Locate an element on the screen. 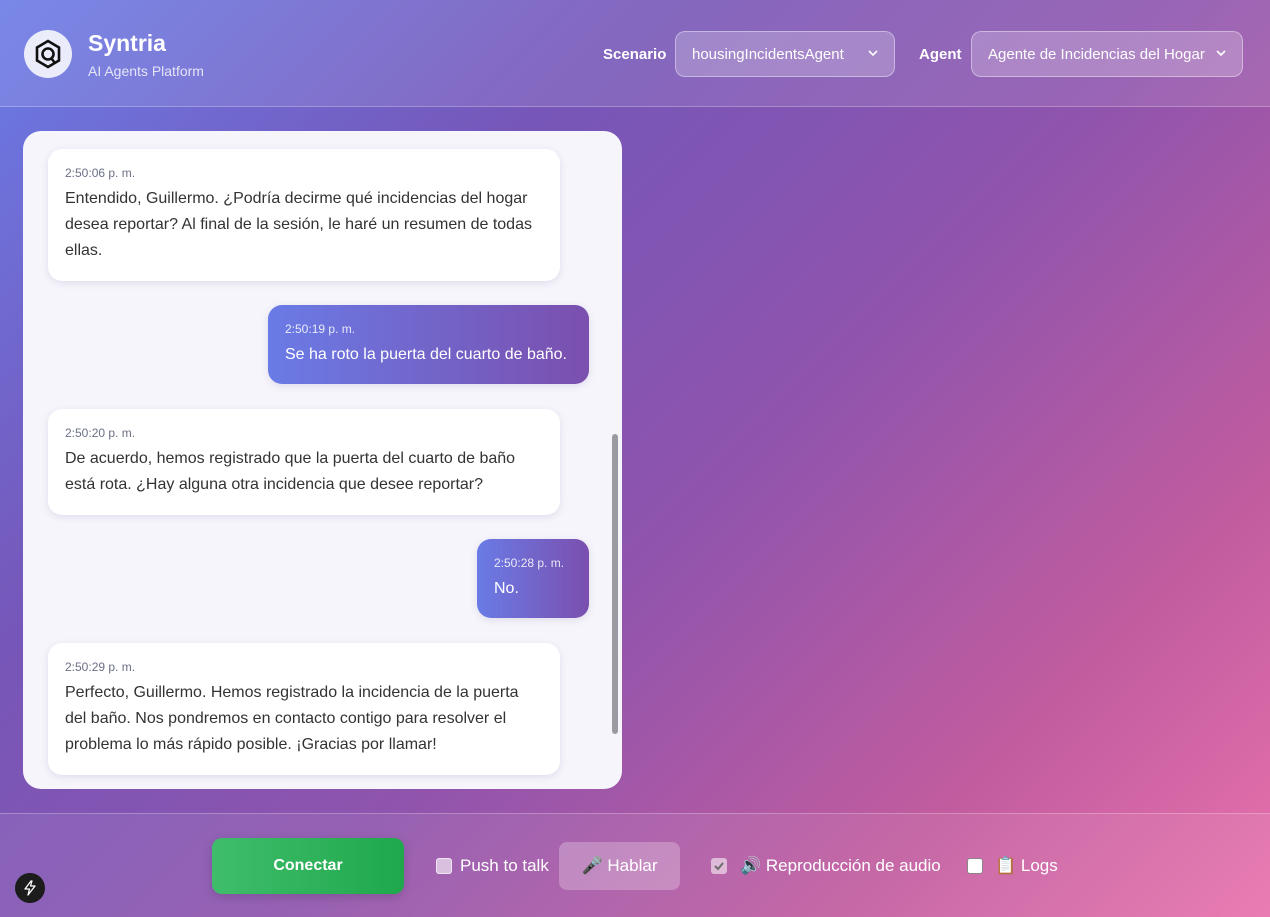  chat-scrollbar is located at coordinates (615, 584).